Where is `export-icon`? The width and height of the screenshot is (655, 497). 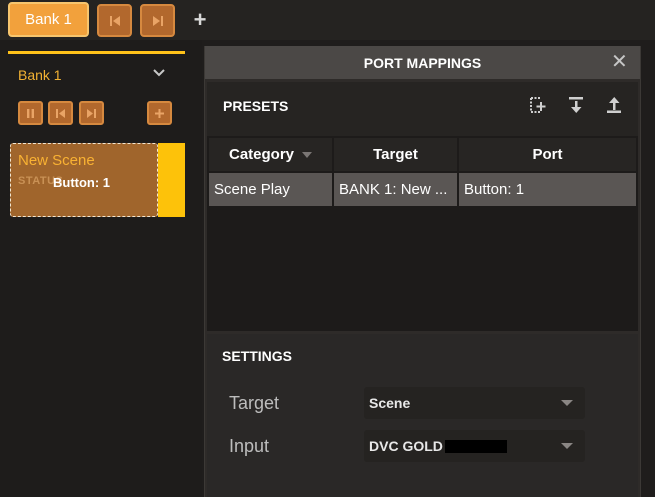 export-icon is located at coordinates (614, 105).